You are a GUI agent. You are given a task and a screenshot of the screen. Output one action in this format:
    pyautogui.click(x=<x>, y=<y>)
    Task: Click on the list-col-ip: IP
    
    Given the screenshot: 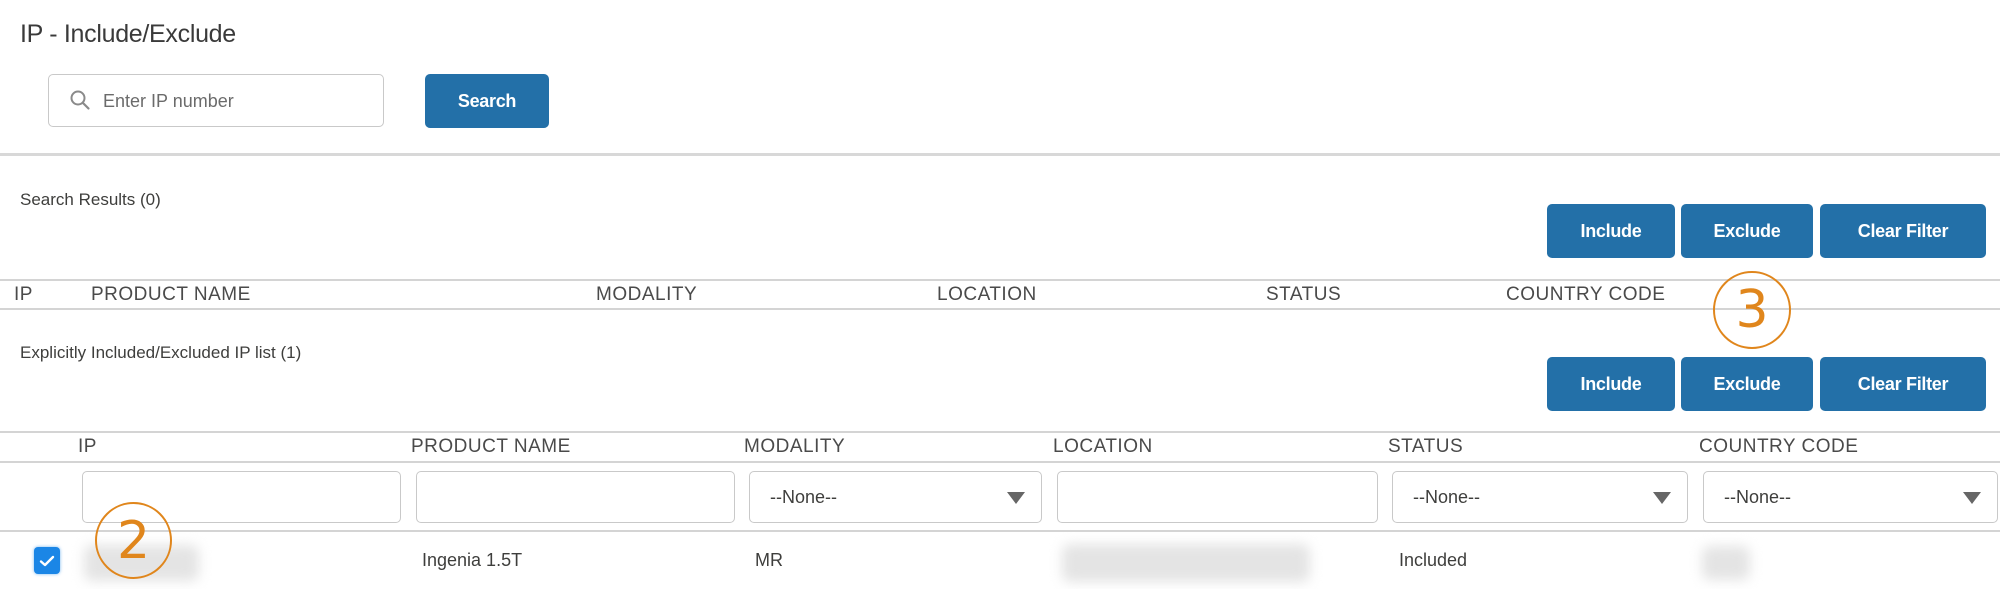 What is the action you would take?
    pyautogui.click(x=87, y=447)
    